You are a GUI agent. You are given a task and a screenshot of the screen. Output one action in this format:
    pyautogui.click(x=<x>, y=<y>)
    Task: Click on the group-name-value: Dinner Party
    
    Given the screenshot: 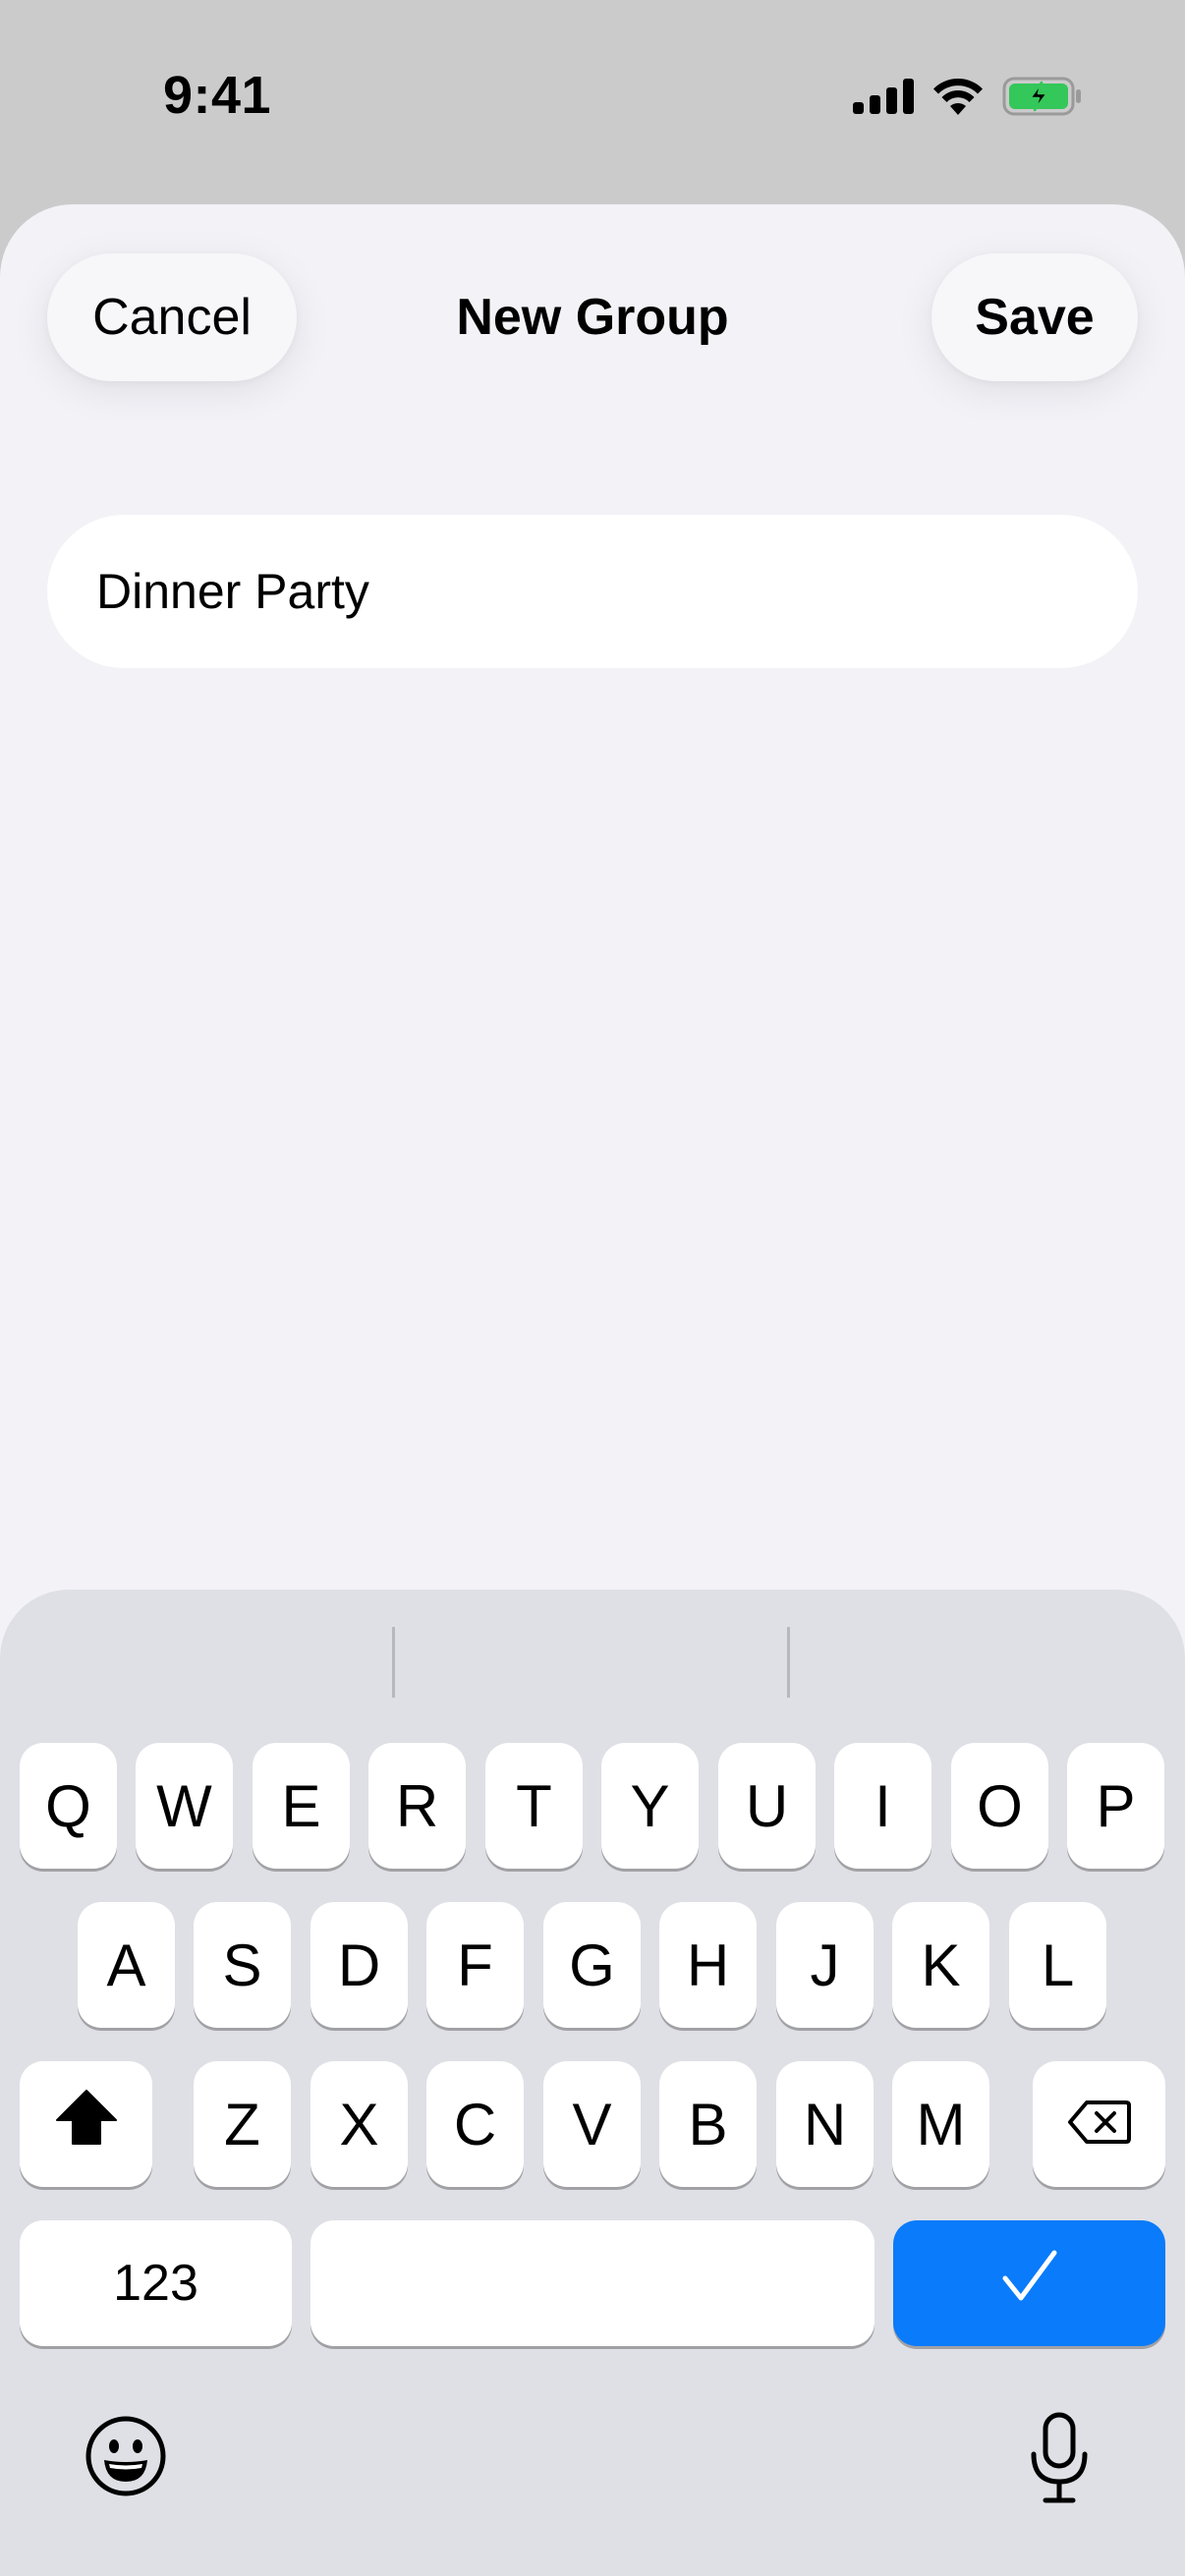 What is the action you would take?
    pyautogui.click(x=232, y=591)
    